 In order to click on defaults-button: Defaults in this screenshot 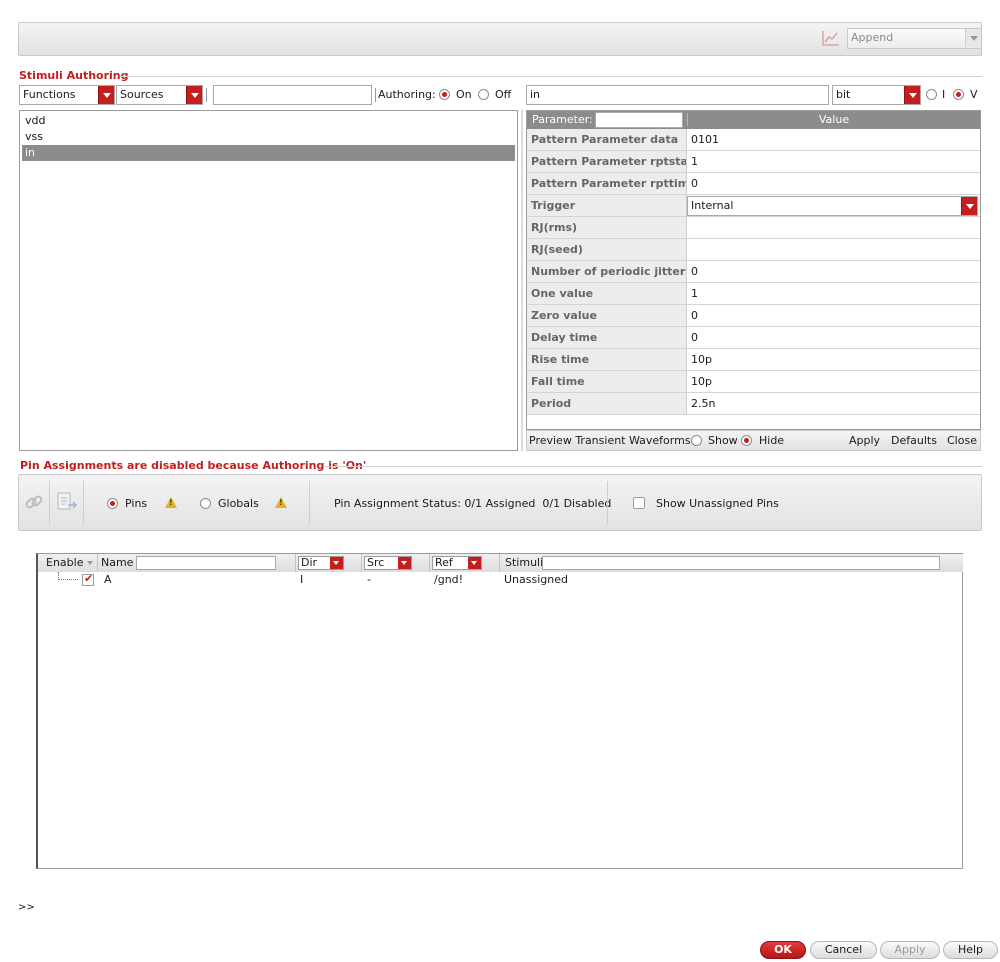, I will do `click(914, 441)`.